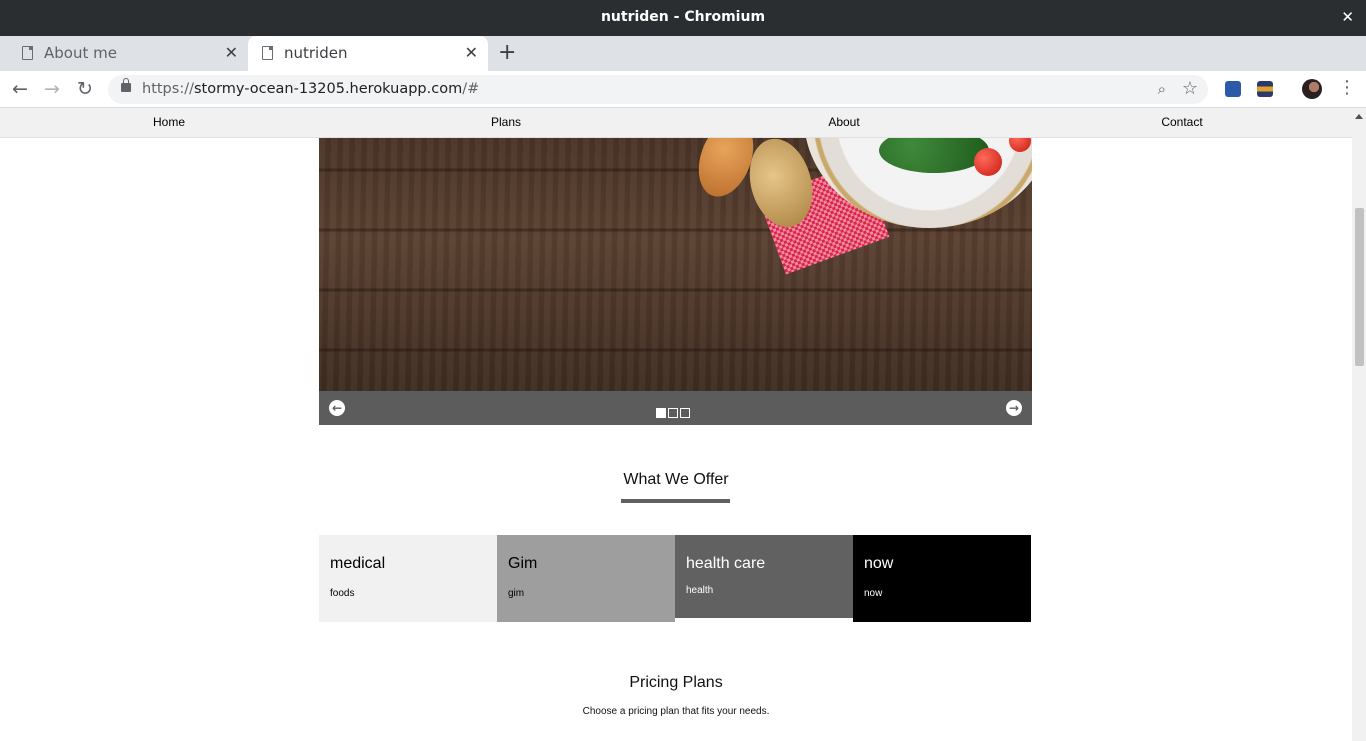  Describe the element at coordinates (1347, 87) in the screenshot. I see `menu-icon: ⋮` at that location.